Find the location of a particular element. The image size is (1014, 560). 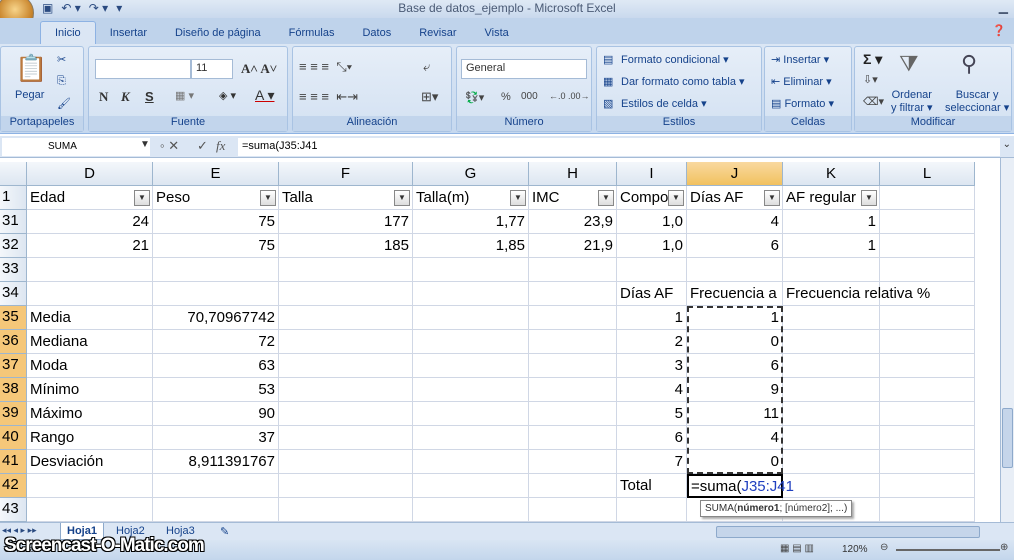

paste-icon: 📋 is located at coordinates (31, 68).